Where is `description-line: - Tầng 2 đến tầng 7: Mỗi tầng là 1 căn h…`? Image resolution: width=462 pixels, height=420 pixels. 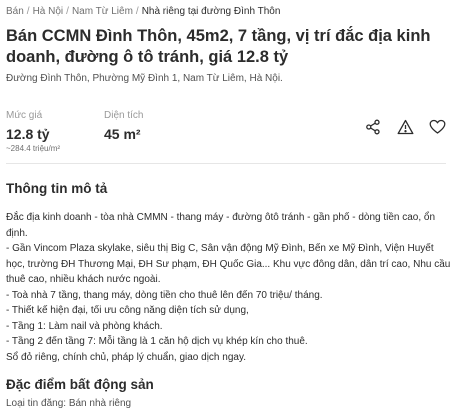 description-line: - Tầng 2 đến tầng 7: Mỗi tầng là 1 căn h… is located at coordinates (157, 341).